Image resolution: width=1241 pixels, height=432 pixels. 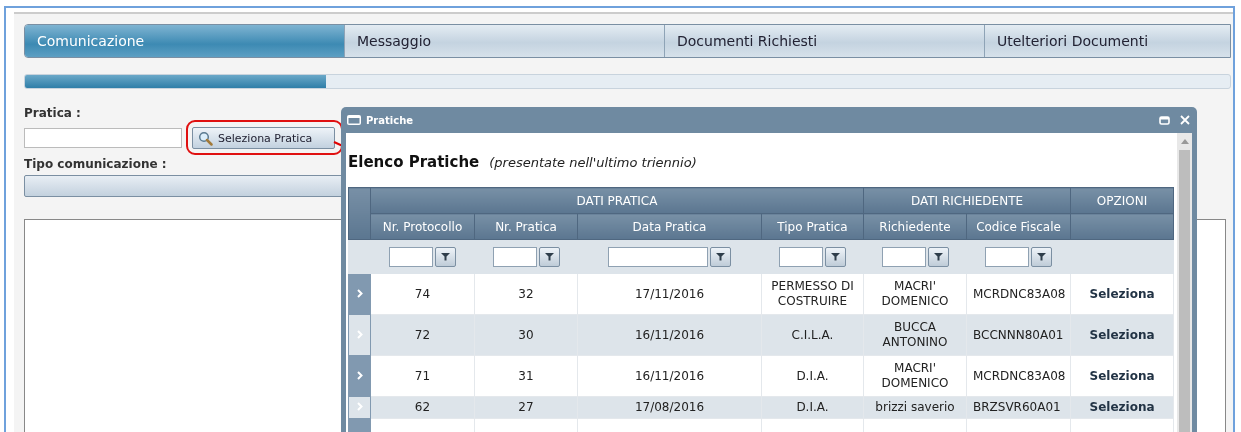 I want to click on close-icon, so click(x=1185, y=120).